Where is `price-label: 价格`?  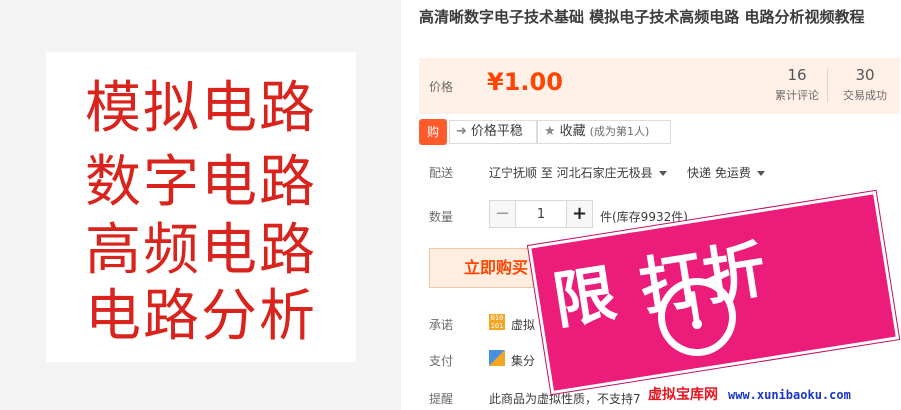 price-label: 价格 is located at coordinates (441, 87).